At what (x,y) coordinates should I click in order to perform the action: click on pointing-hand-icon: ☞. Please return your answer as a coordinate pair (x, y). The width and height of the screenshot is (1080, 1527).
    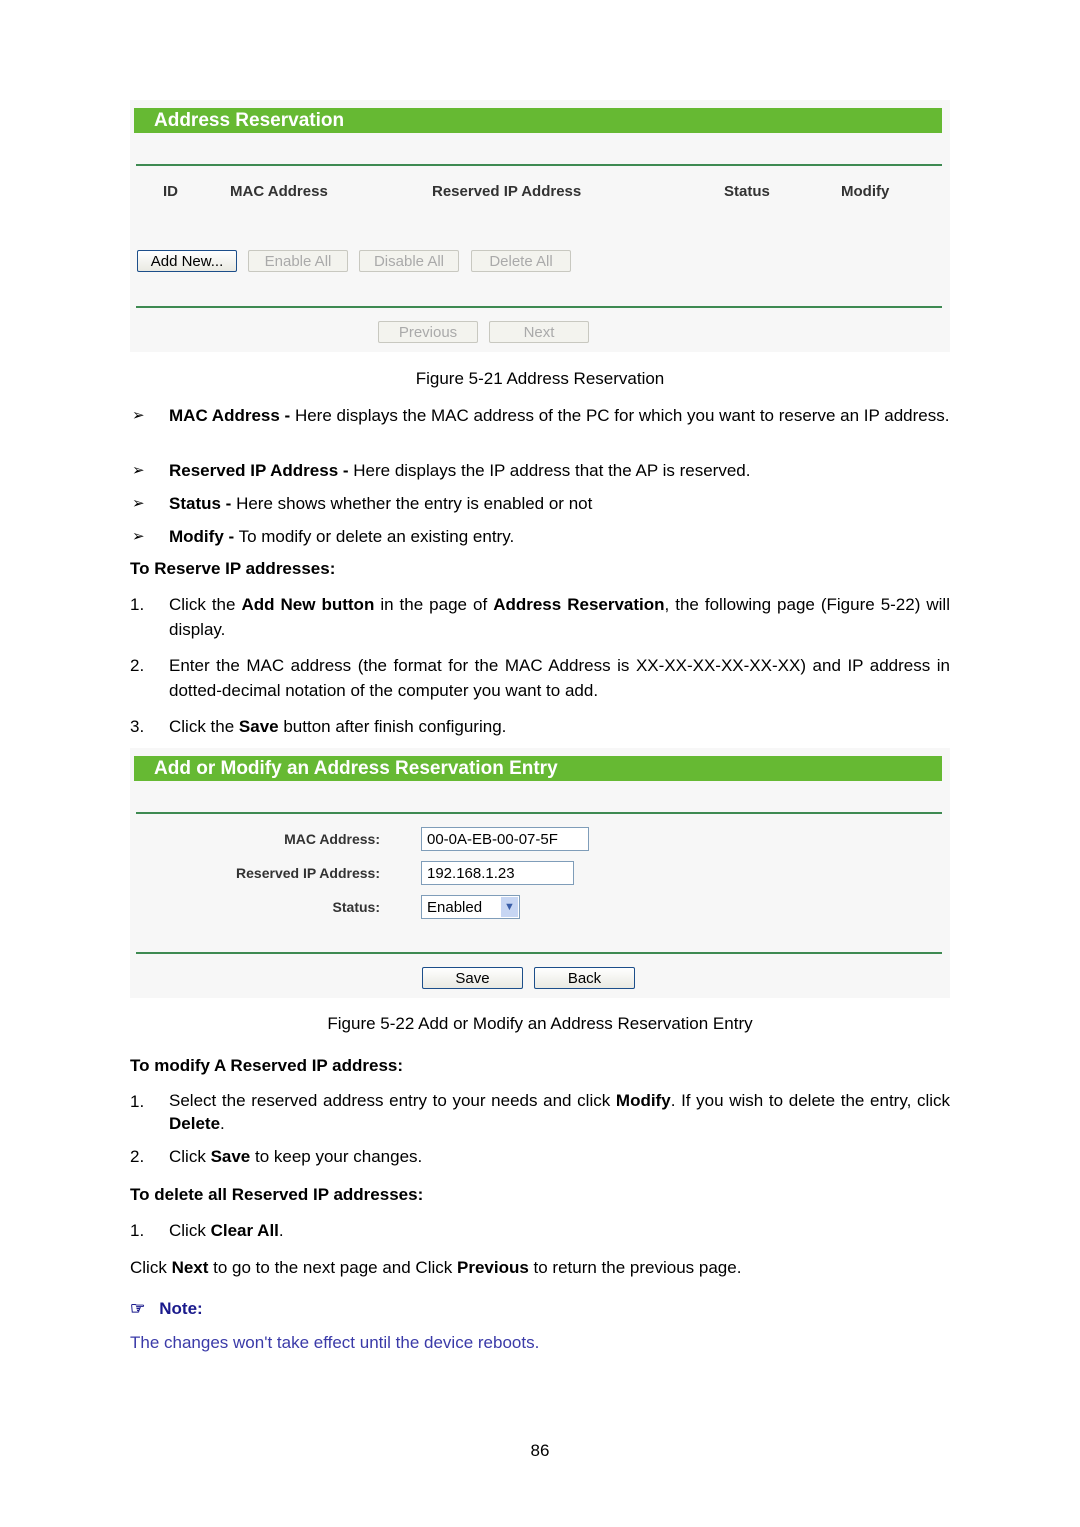
    Looking at the image, I should click on (138, 1308).